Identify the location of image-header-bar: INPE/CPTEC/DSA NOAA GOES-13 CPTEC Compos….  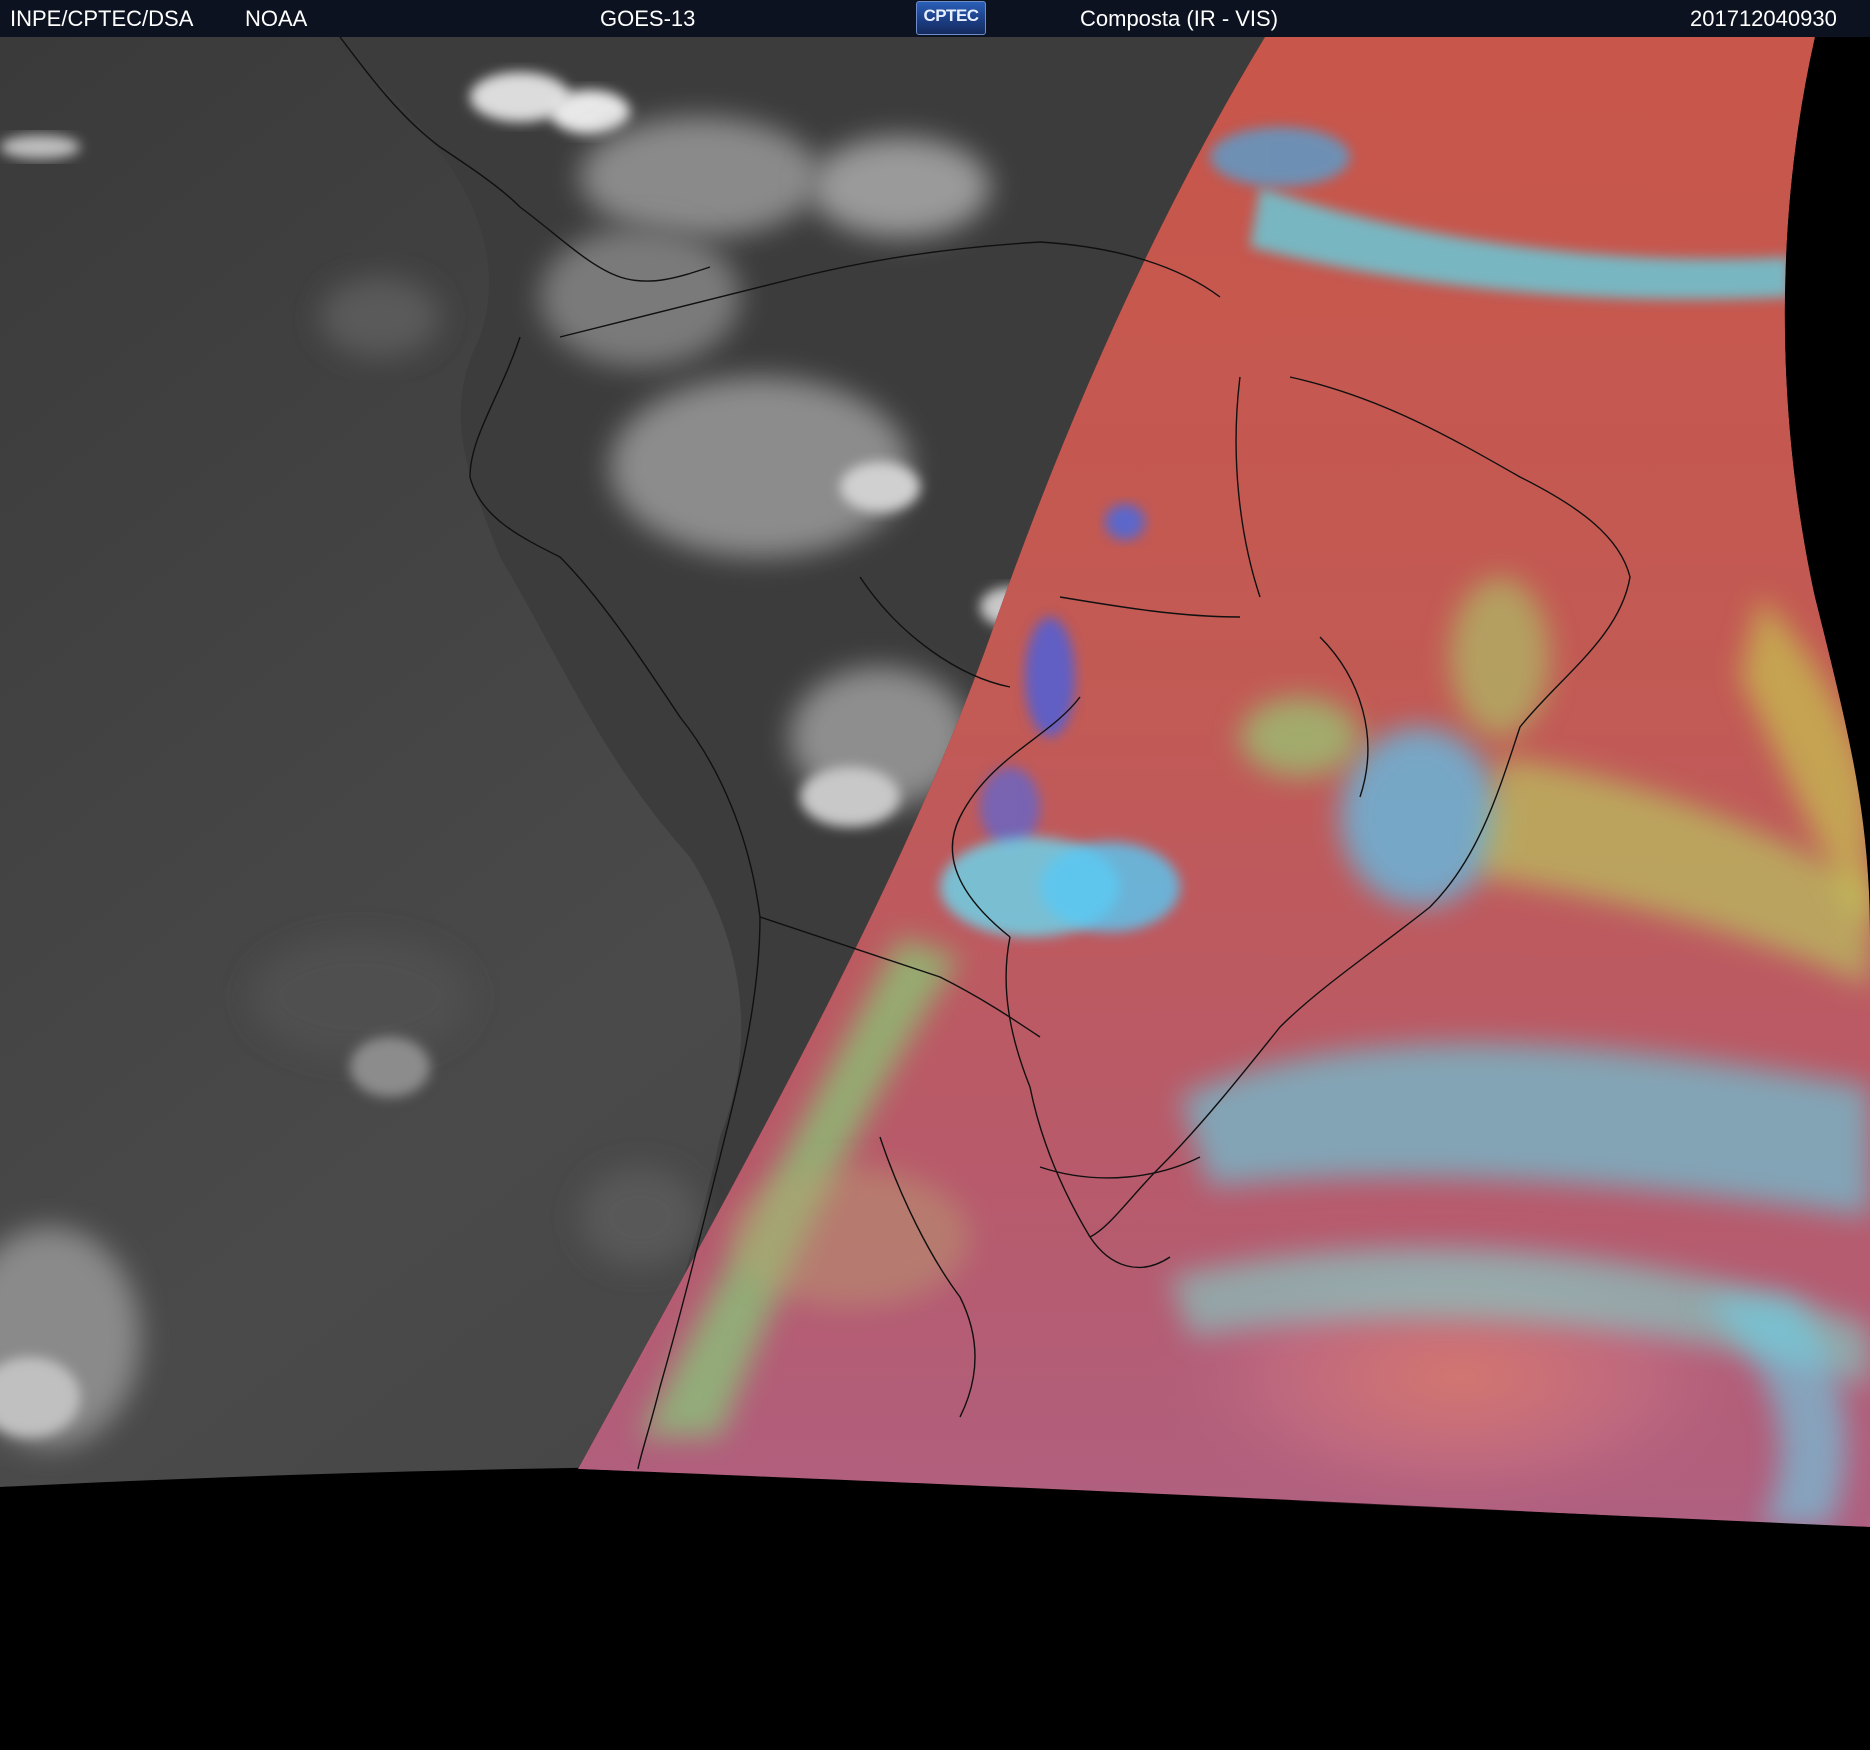
(935, 18).